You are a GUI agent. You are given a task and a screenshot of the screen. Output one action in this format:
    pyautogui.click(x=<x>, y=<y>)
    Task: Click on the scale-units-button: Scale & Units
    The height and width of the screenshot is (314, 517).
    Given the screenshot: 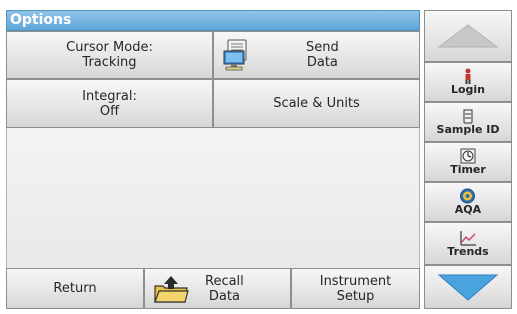 What is the action you would take?
    pyautogui.click(x=316, y=103)
    